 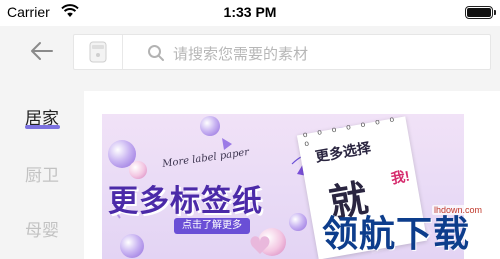 I want to click on battery-icon, so click(x=480, y=12).